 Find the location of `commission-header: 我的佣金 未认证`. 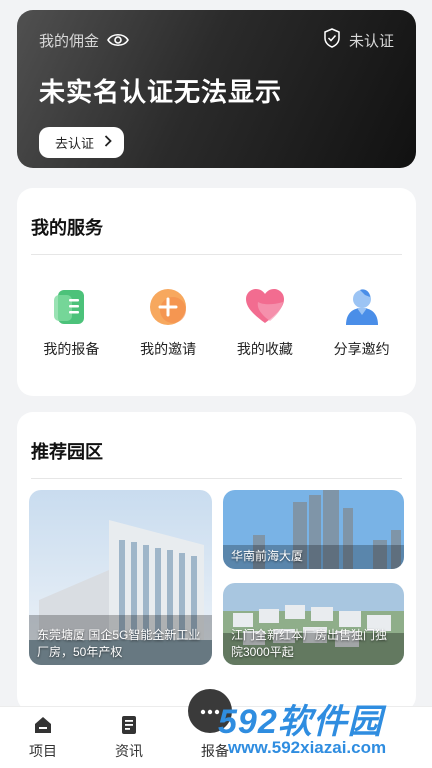

commission-header: 我的佣金 未认证 is located at coordinates (216, 40).